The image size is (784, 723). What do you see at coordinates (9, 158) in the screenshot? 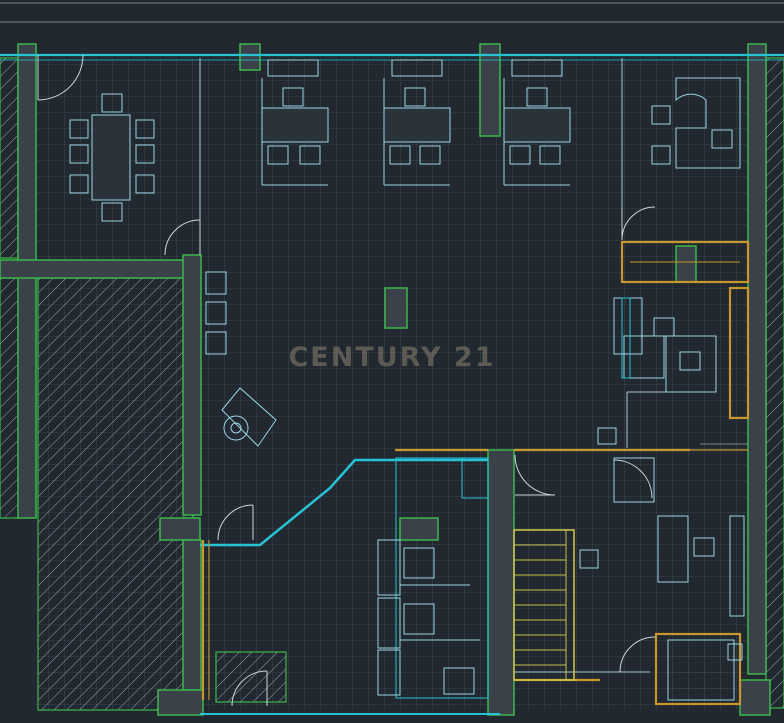
I see `hatch-west-top` at bounding box center [9, 158].